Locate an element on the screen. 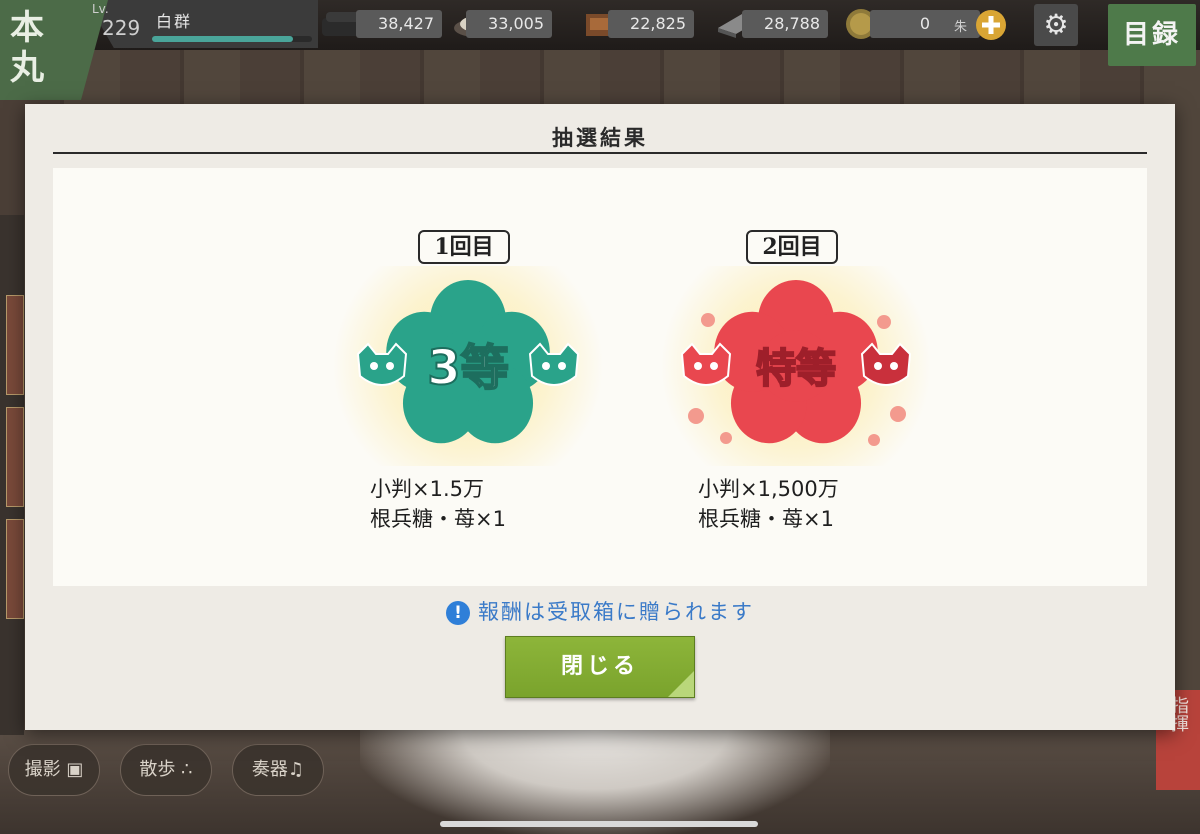  rank-badge-special: 特等 is located at coordinates (796, 366).